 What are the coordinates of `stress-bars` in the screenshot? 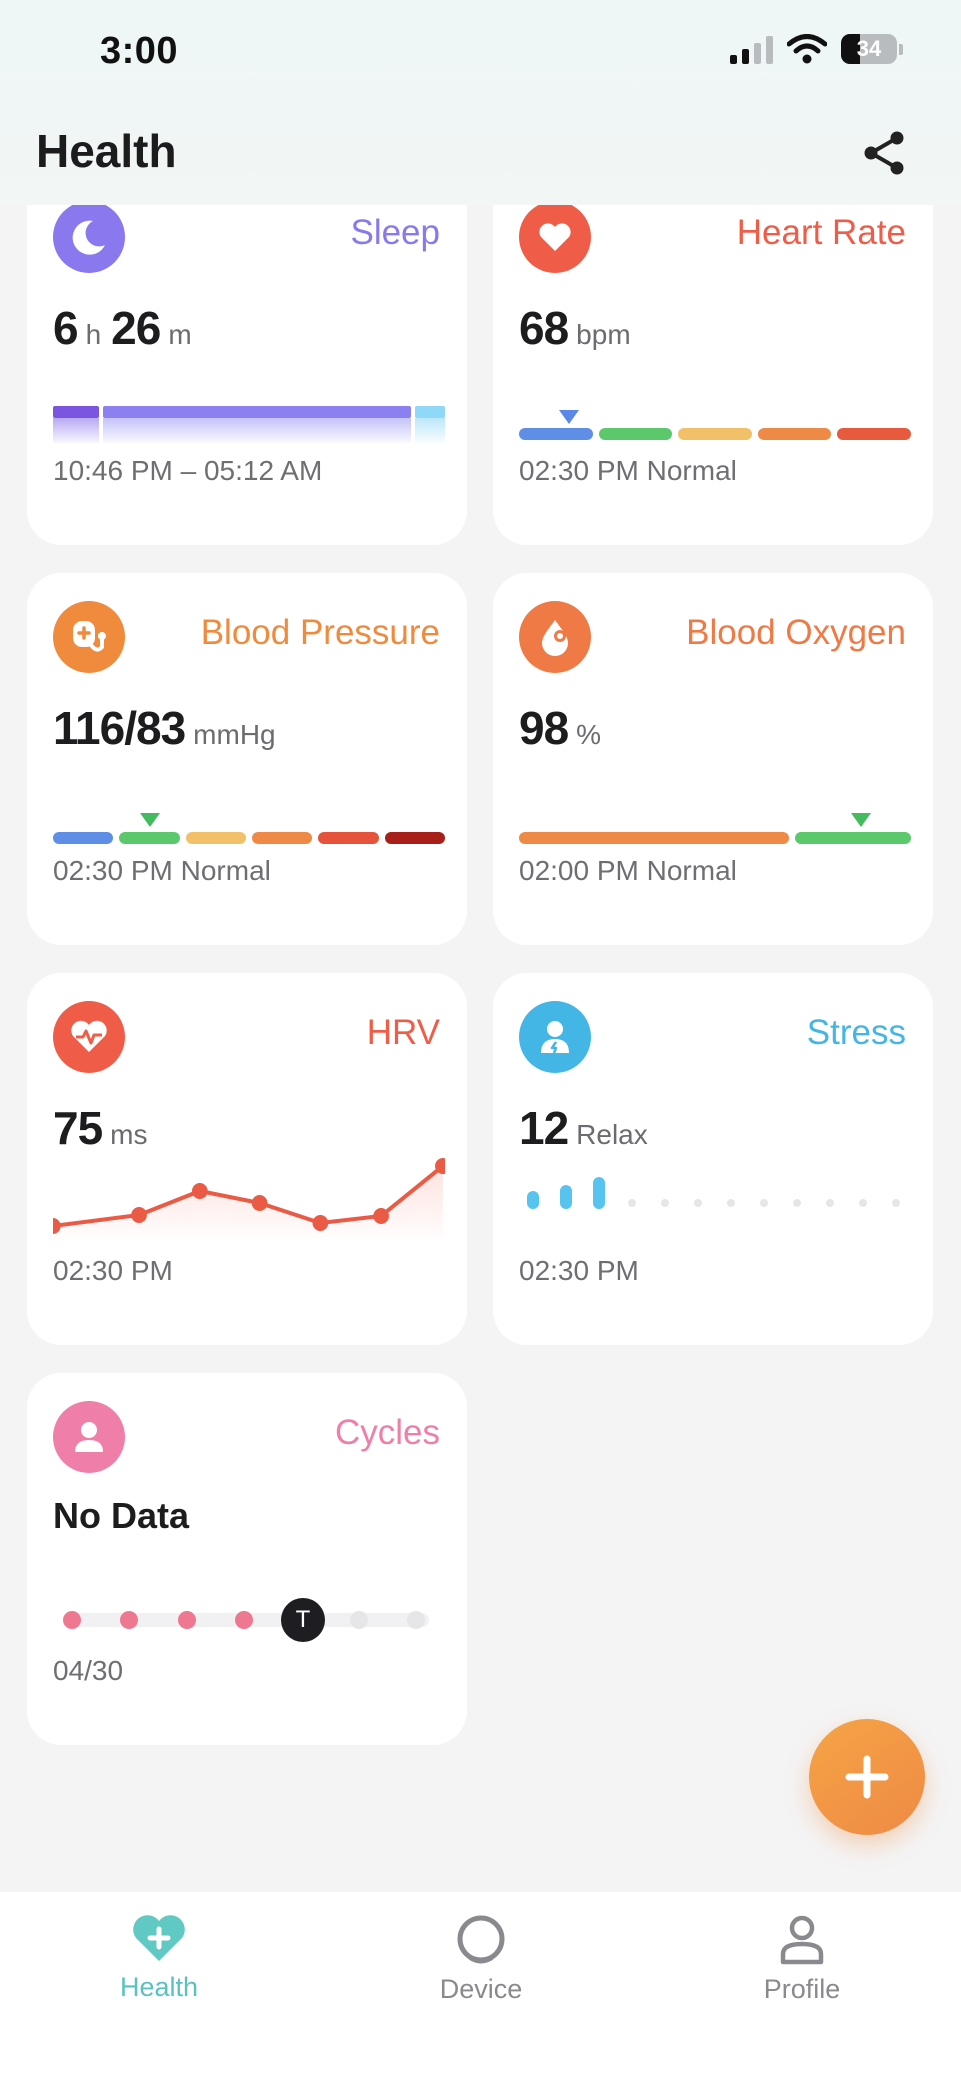 It's located at (713, 1193).